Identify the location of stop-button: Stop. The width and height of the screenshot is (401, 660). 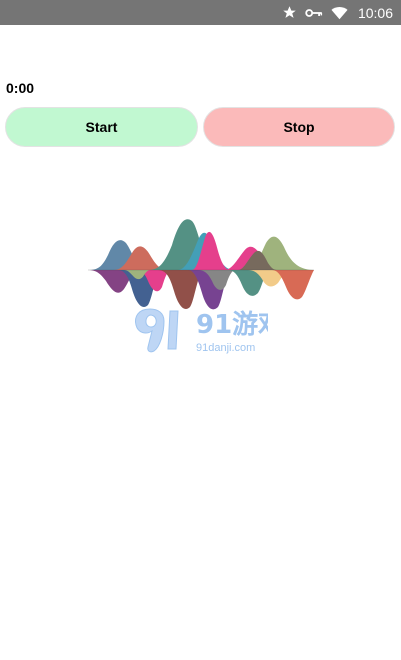
(299, 127).